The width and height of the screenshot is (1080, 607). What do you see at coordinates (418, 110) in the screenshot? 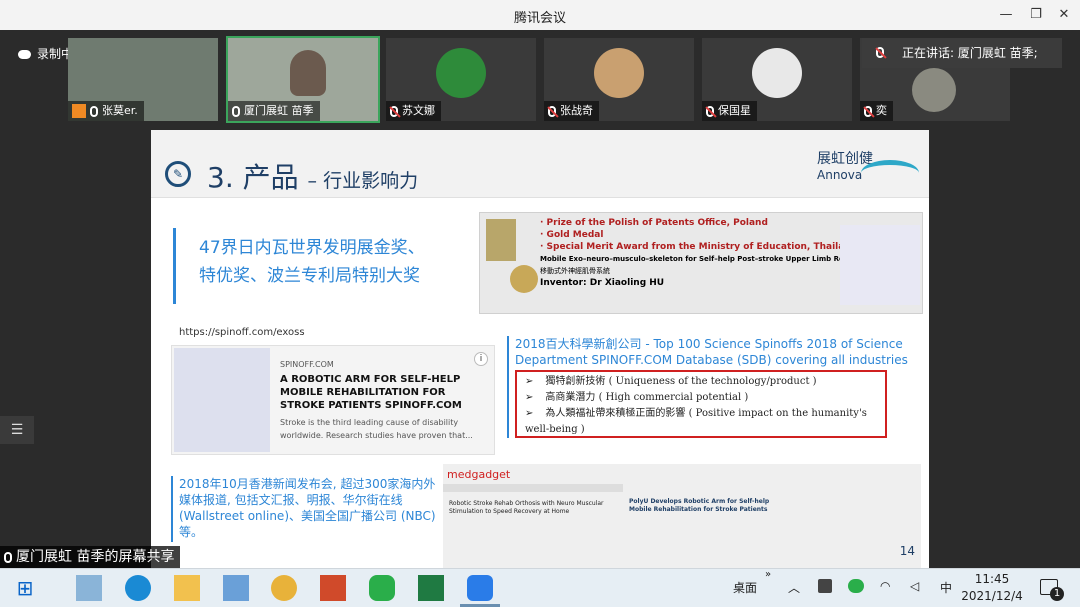
I see `participant-name: 苏文娜` at bounding box center [418, 110].